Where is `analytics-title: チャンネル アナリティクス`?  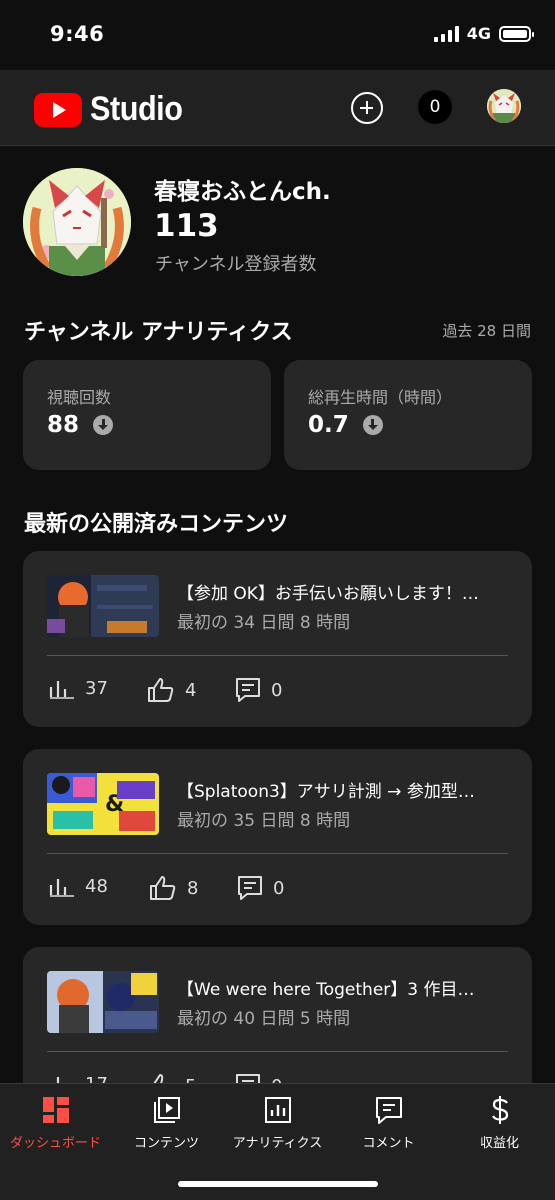 analytics-title: チャンネル アナリティクス is located at coordinates (158, 332).